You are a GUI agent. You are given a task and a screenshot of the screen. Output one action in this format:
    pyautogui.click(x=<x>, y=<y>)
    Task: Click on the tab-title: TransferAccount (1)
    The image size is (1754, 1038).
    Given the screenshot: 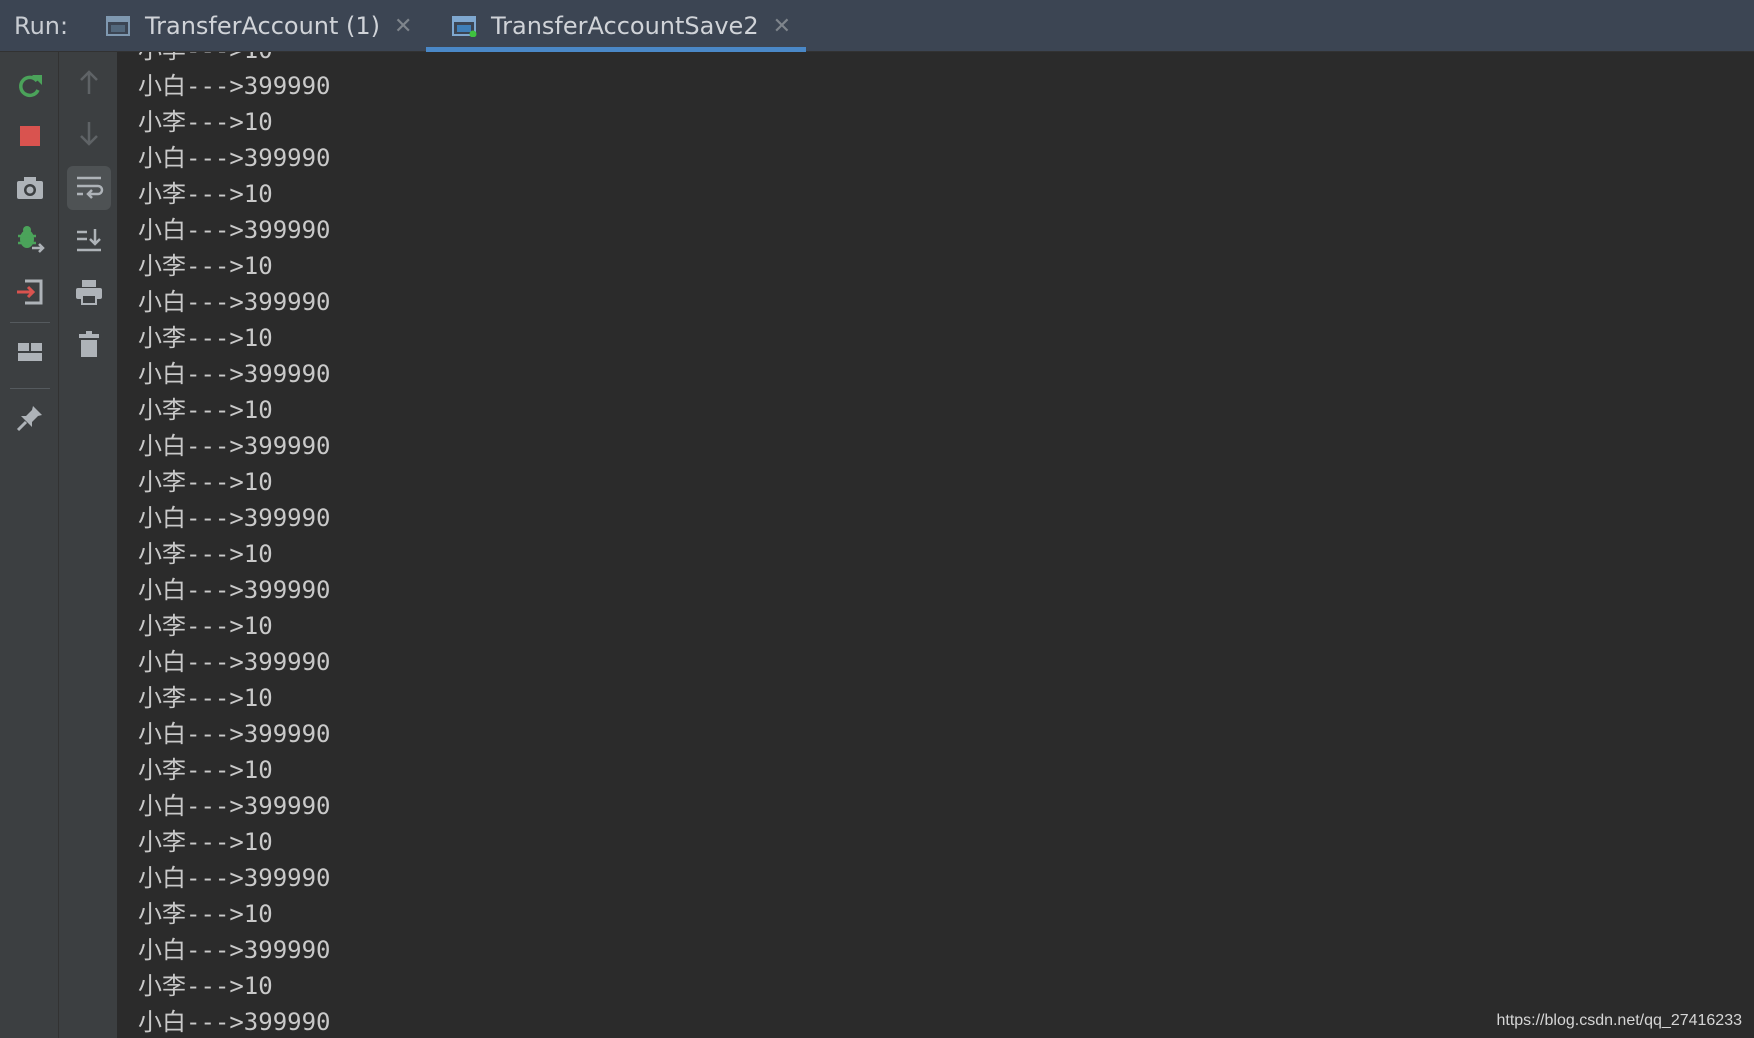 What is the action you would take?
    pyautogui.click(x=263, y=26)
    